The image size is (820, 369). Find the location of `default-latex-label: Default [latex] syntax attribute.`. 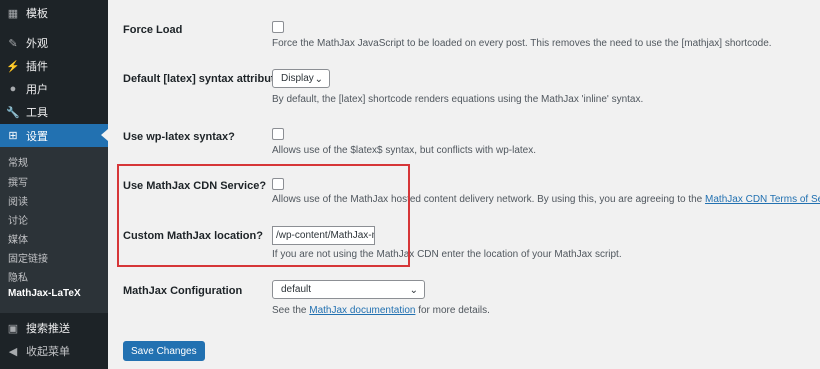

default-latex-label: Default [latex] syntax attribute. is located at coordinates (203, 79).